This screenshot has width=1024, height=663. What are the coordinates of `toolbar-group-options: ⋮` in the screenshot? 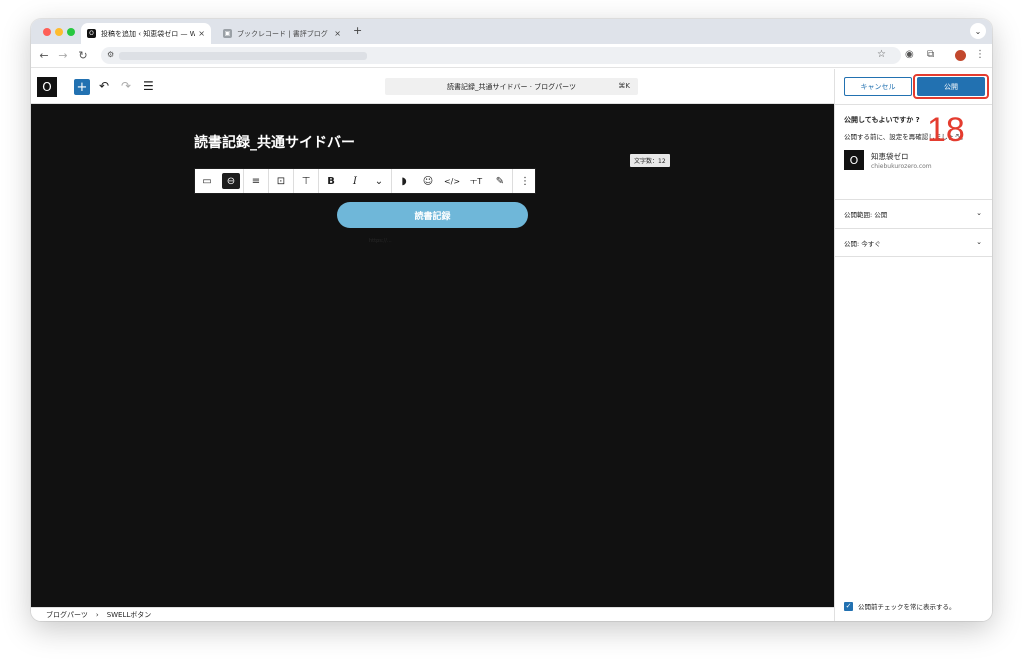 It's located at (525, 181).